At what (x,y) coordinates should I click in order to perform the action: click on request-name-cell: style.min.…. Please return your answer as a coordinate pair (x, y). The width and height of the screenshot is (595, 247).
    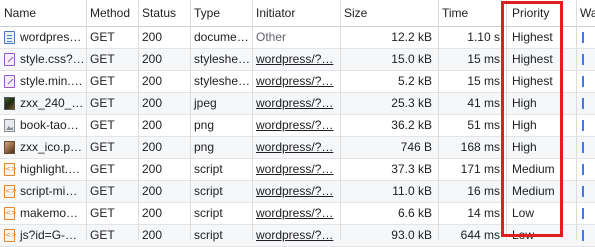
    Looking at the image, I should click on (43, 81).